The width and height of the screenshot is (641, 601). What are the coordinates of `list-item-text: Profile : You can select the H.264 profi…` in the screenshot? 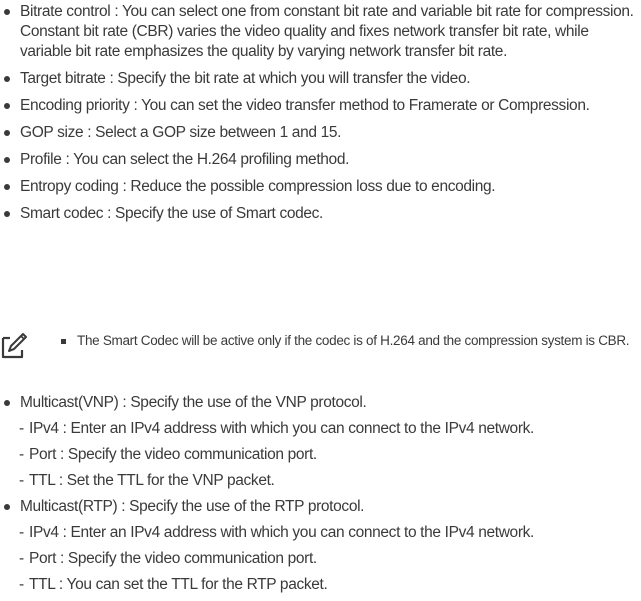 It's located at (185, 159).